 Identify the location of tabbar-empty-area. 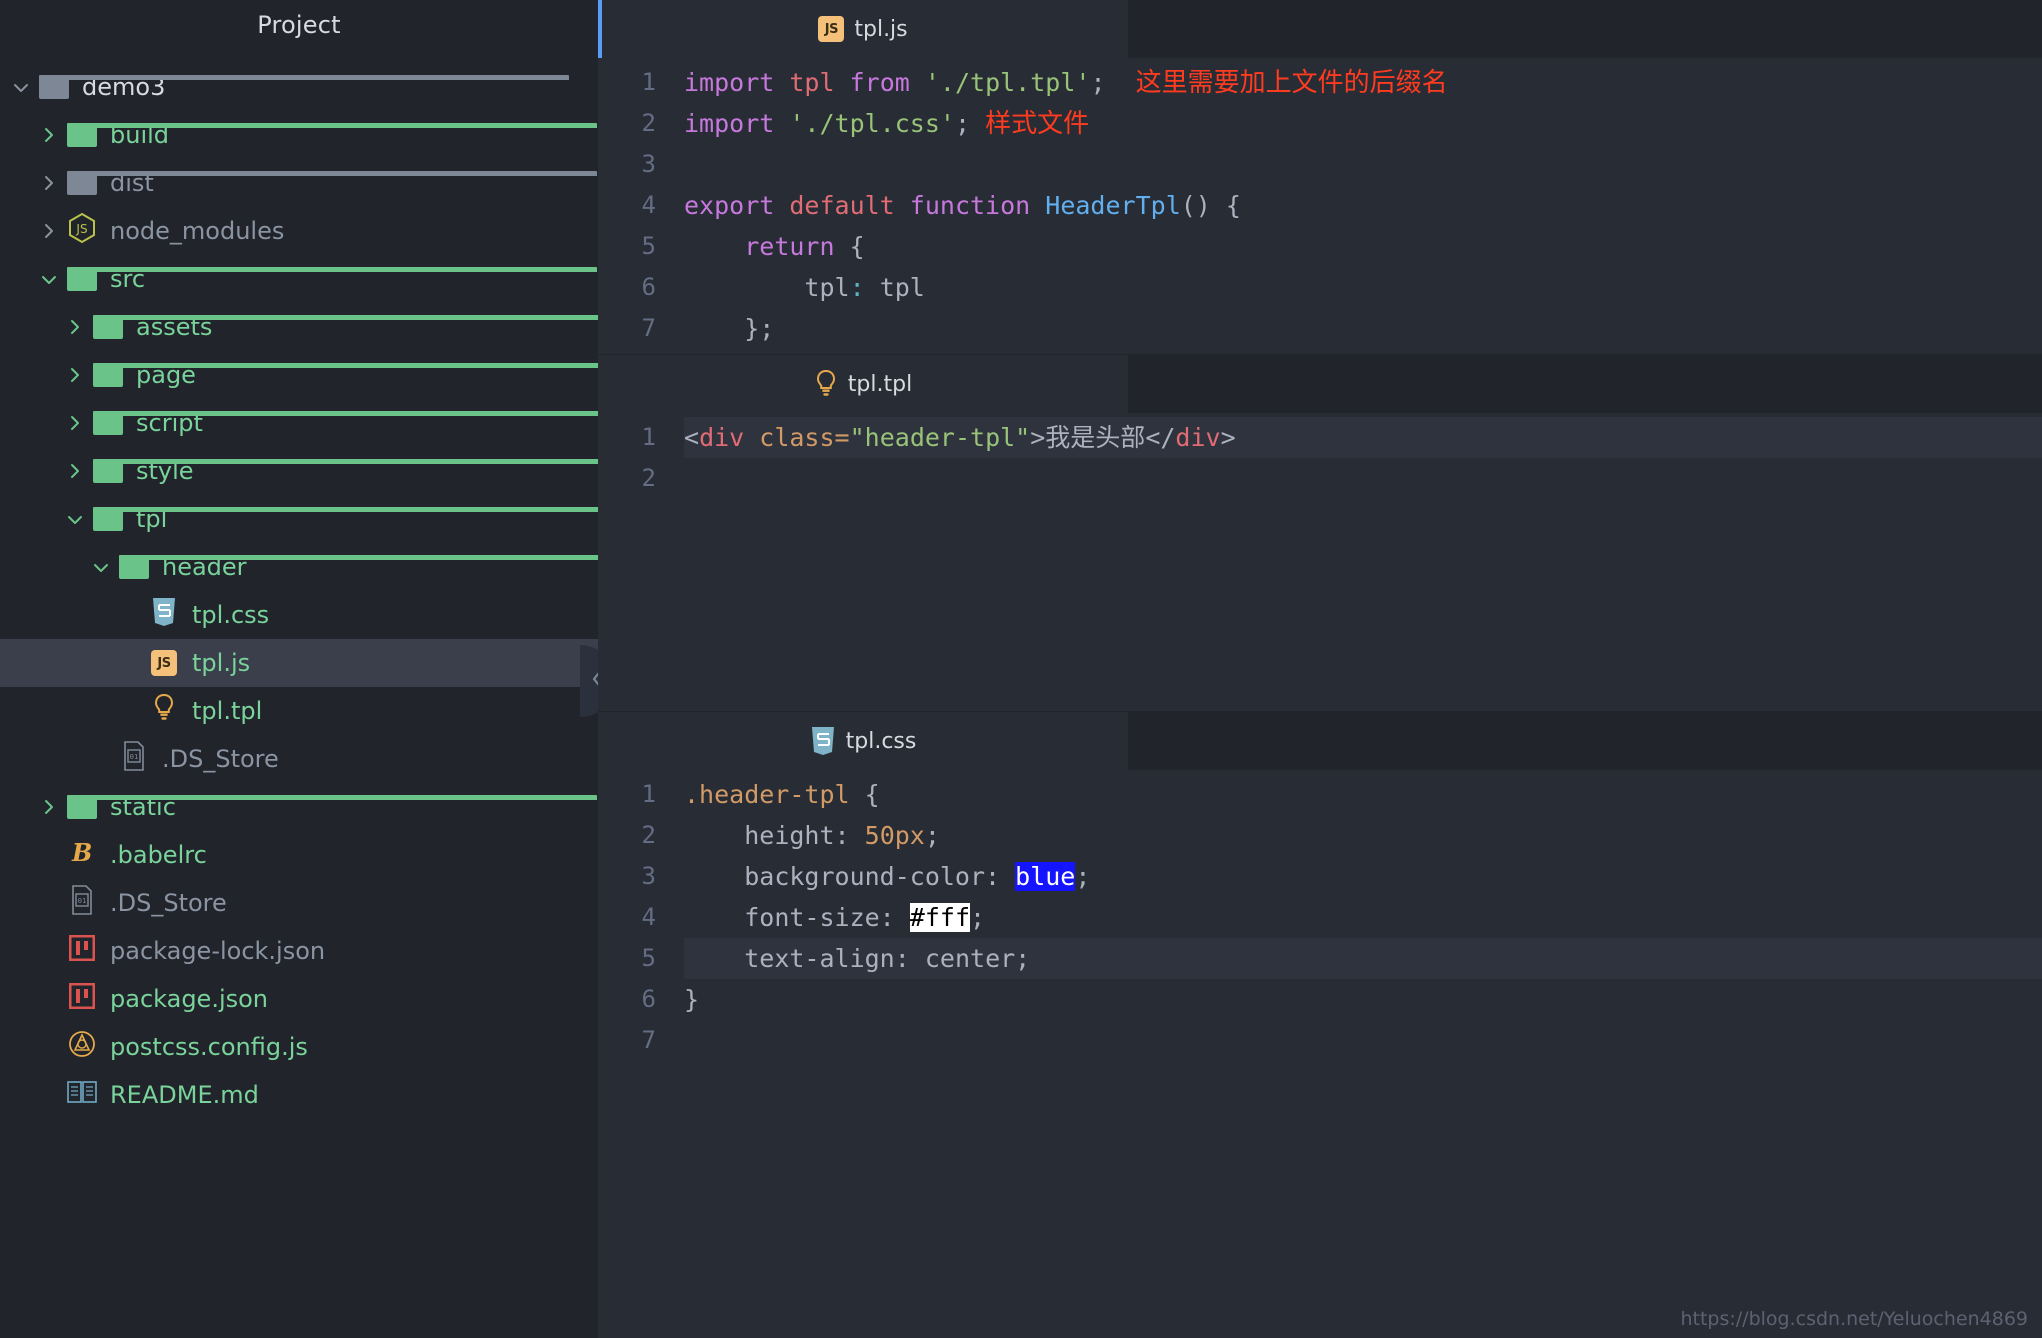
(1585, 384).